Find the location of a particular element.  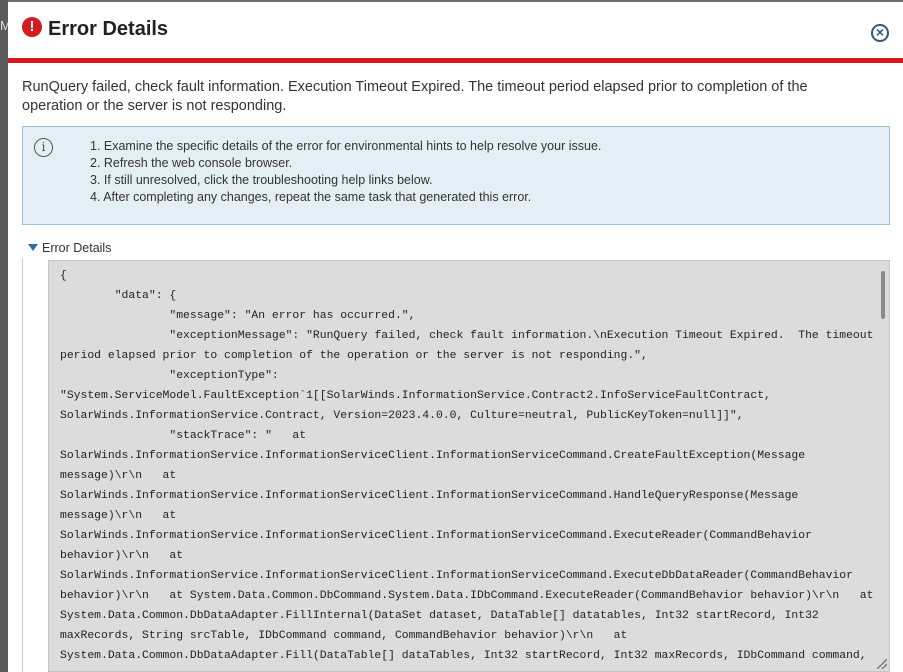

caret-down-icon is located at coordinates (33, 247).